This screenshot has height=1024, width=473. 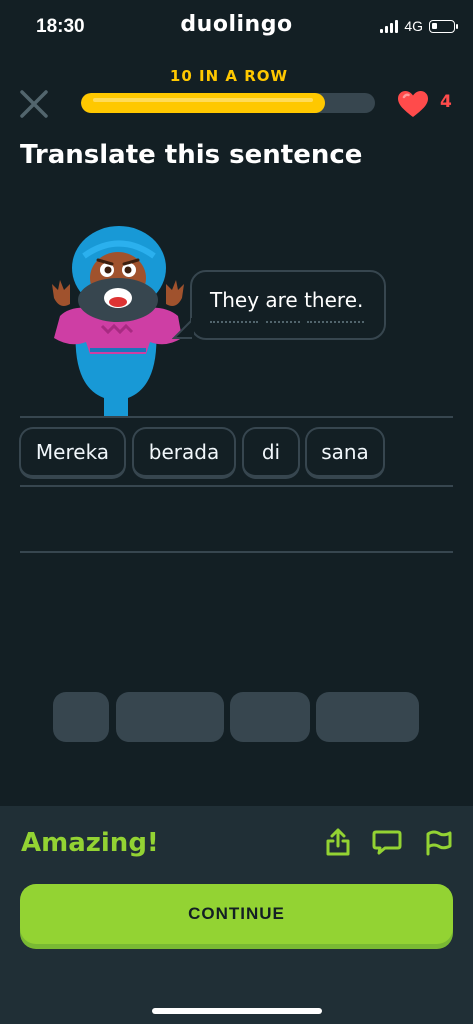 What do you see at coordinates (413, 26) in the screenshot?
I see `network-label: 4G` at bounding box center [413, 26].